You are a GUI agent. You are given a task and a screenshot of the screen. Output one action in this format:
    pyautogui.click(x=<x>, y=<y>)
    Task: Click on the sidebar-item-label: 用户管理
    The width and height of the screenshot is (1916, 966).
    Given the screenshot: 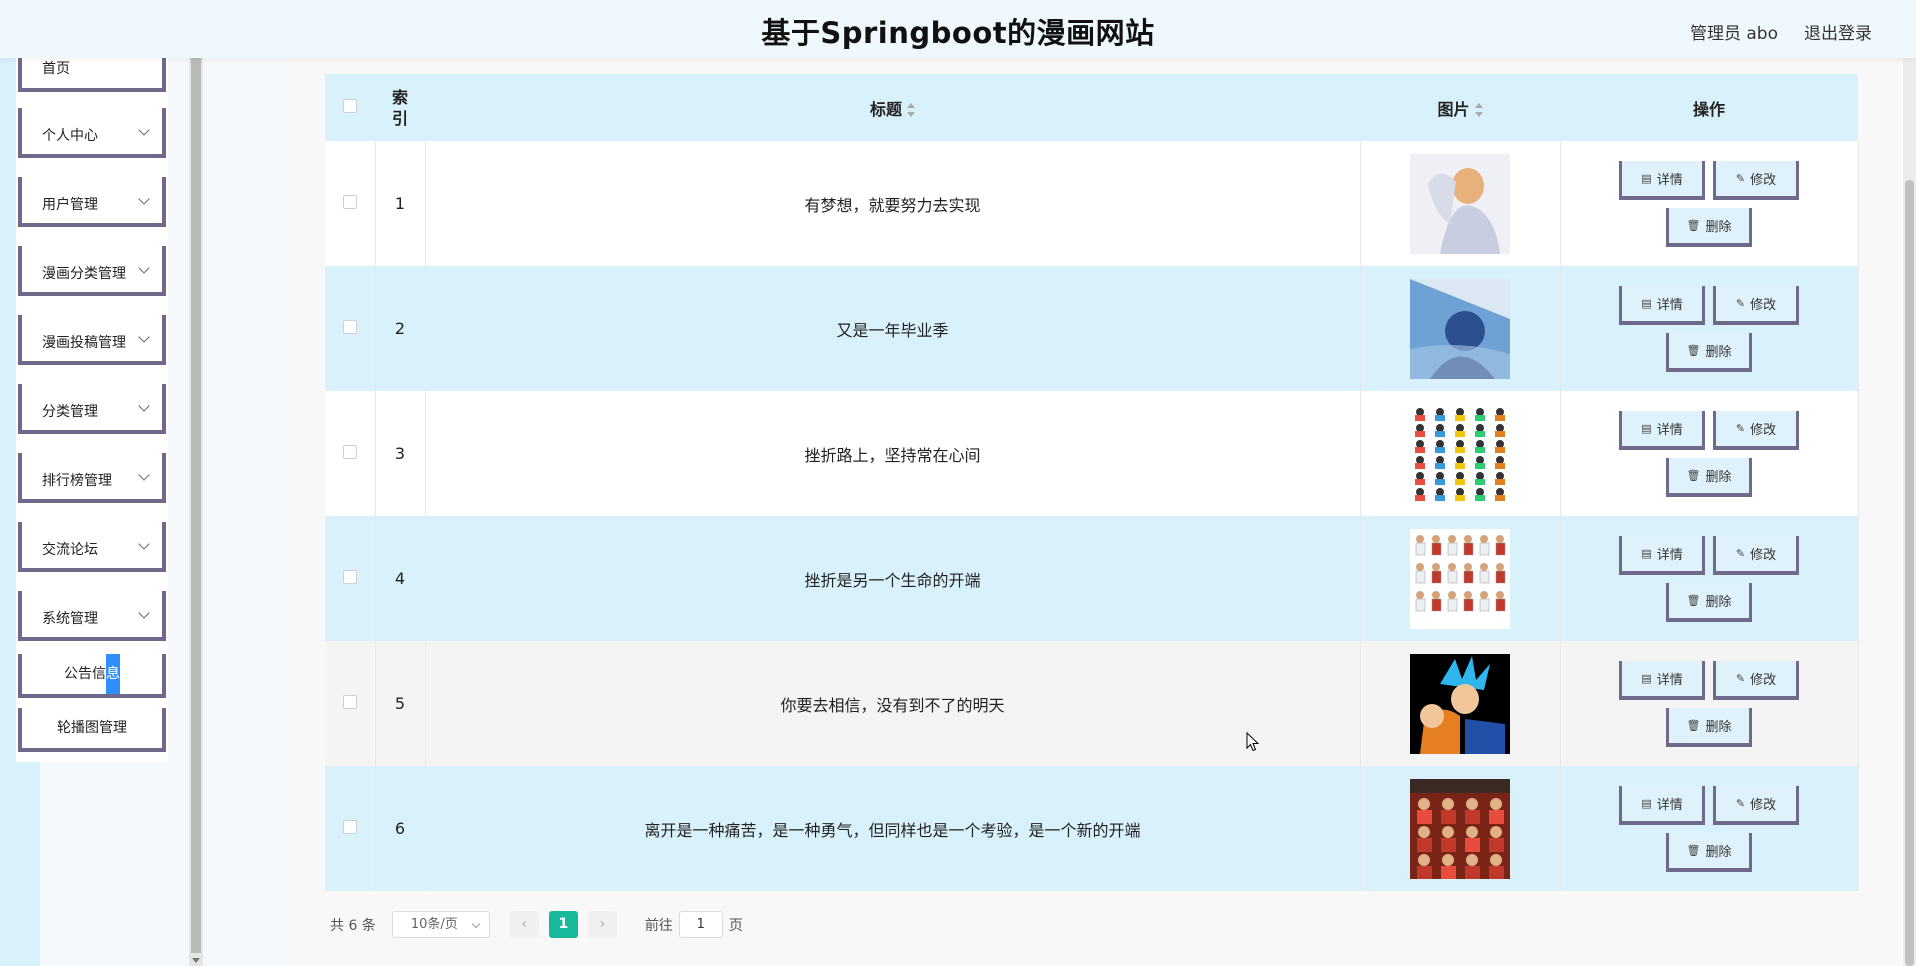 What is the action you would take?
    pyautogui.click(x=70, y=205)
    